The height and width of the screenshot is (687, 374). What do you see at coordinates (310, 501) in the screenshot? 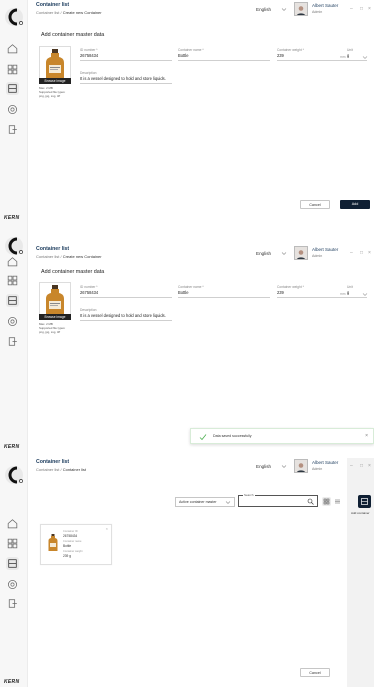
I see `search-icon` at bounding box center [310, 501].